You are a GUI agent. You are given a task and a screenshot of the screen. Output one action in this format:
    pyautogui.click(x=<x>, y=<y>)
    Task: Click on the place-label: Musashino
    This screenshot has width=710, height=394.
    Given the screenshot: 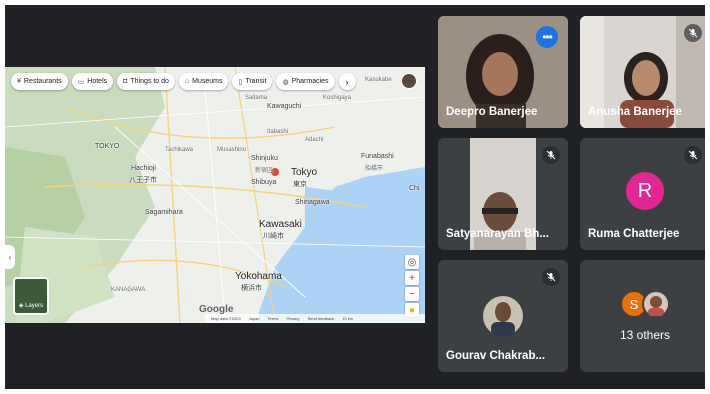 What is the action you would take?
    pyautogui.click(x=232, y=150)
    